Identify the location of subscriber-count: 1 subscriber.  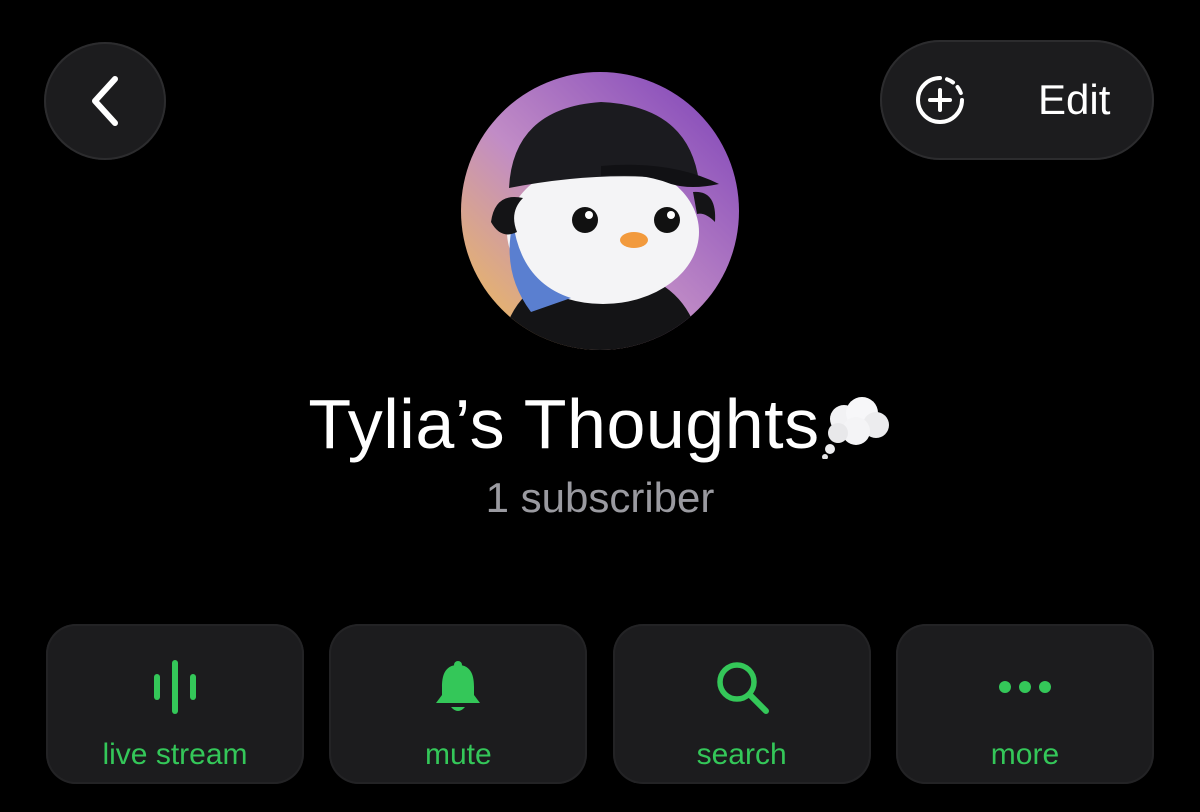
(600, 497).